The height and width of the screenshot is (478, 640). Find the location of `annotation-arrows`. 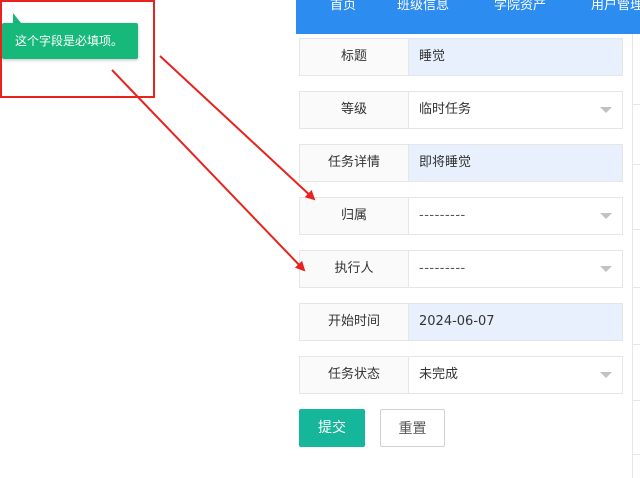

annotation-arrows is located at coordinates (213, 163).